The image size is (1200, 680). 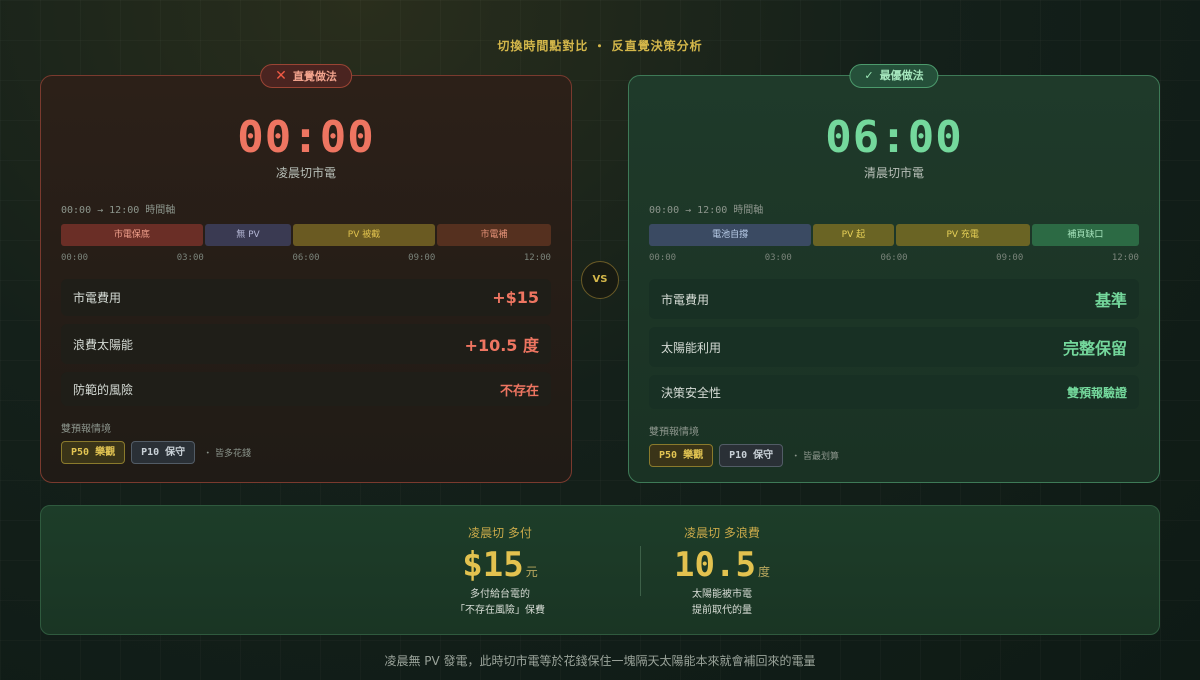 I want to click on metric-value: 基準, so click(x=1110, y=300).